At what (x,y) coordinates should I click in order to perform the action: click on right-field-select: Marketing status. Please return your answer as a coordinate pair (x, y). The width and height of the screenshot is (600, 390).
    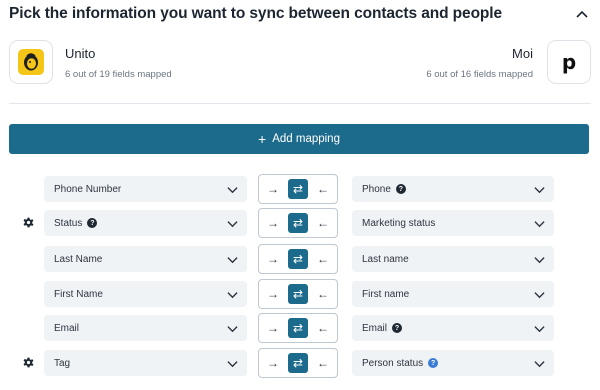
    Looking at the image, I should click on (453, 223).